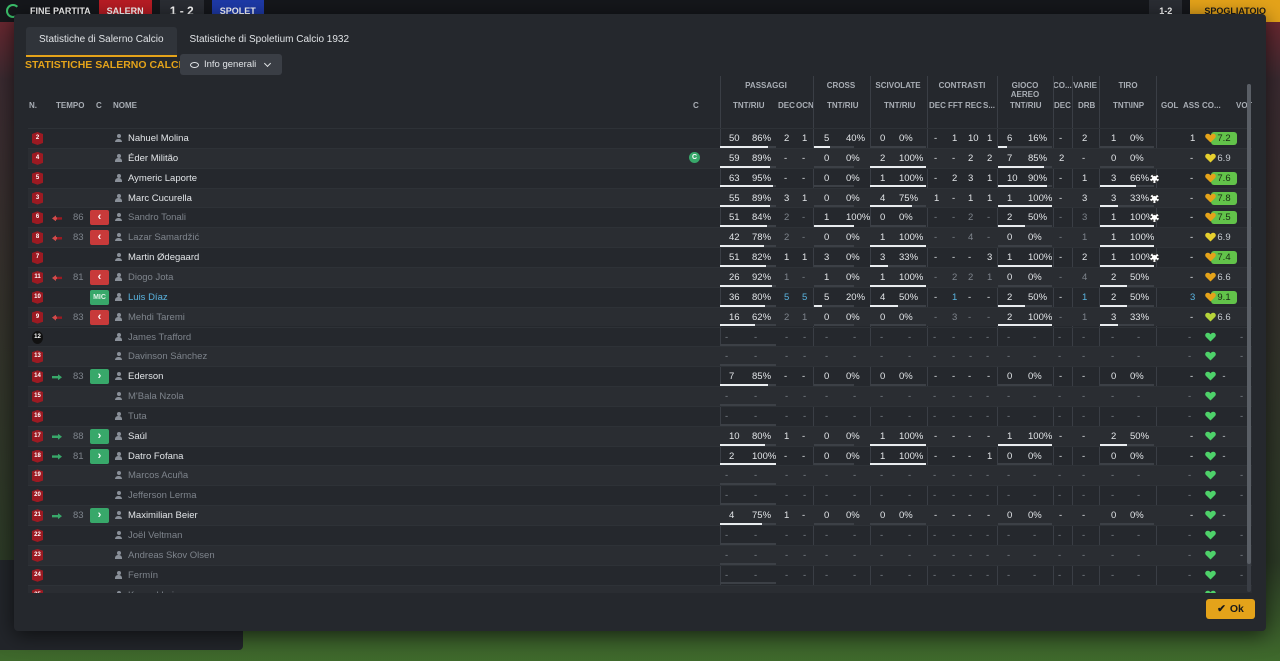  What do you see at coordinates (1038, 297) in the screenshot?
I see `stat-ae-1: 50%` at bounding box center [1038, 297].